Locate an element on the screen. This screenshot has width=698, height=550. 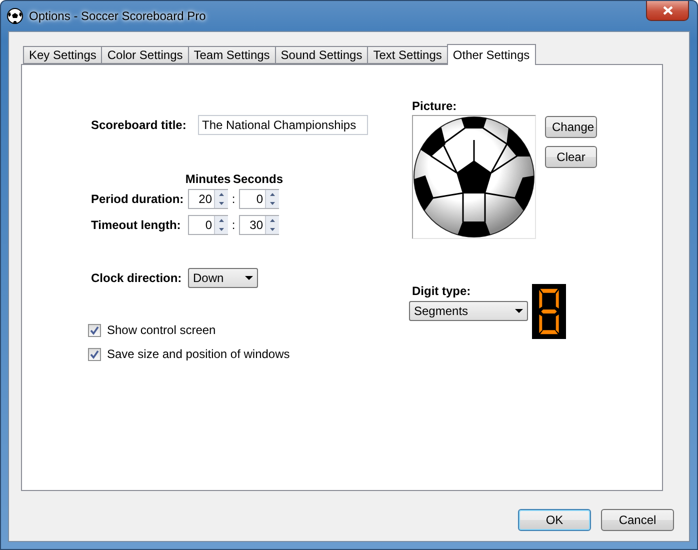
field-label: Period duration: is located at coordinates (138, 199).